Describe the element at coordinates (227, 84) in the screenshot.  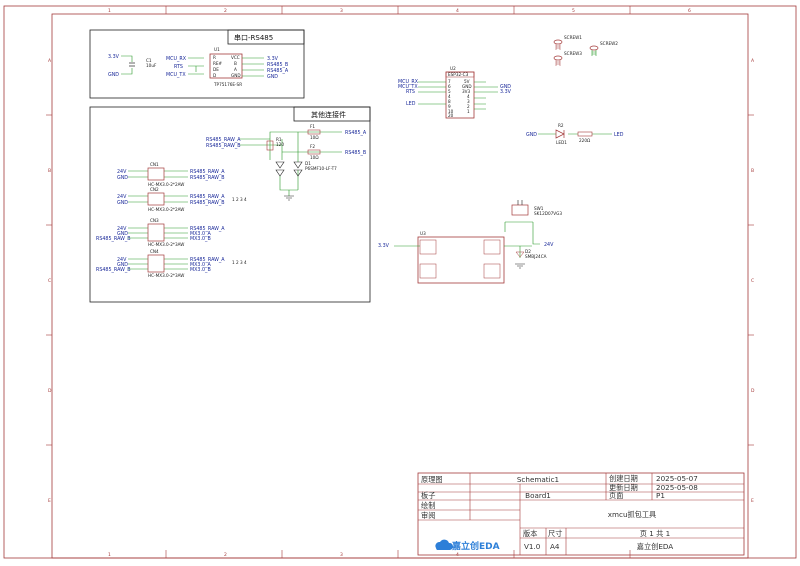
I see `rs485-ic-part: TP75176E-SR` at that location.